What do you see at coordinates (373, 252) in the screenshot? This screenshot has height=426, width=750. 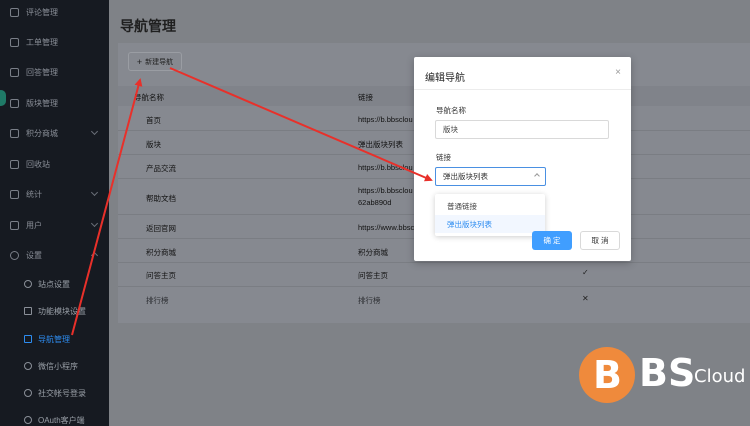 I see `table-row-link: 积分商城` at bounding box center [373, 252].